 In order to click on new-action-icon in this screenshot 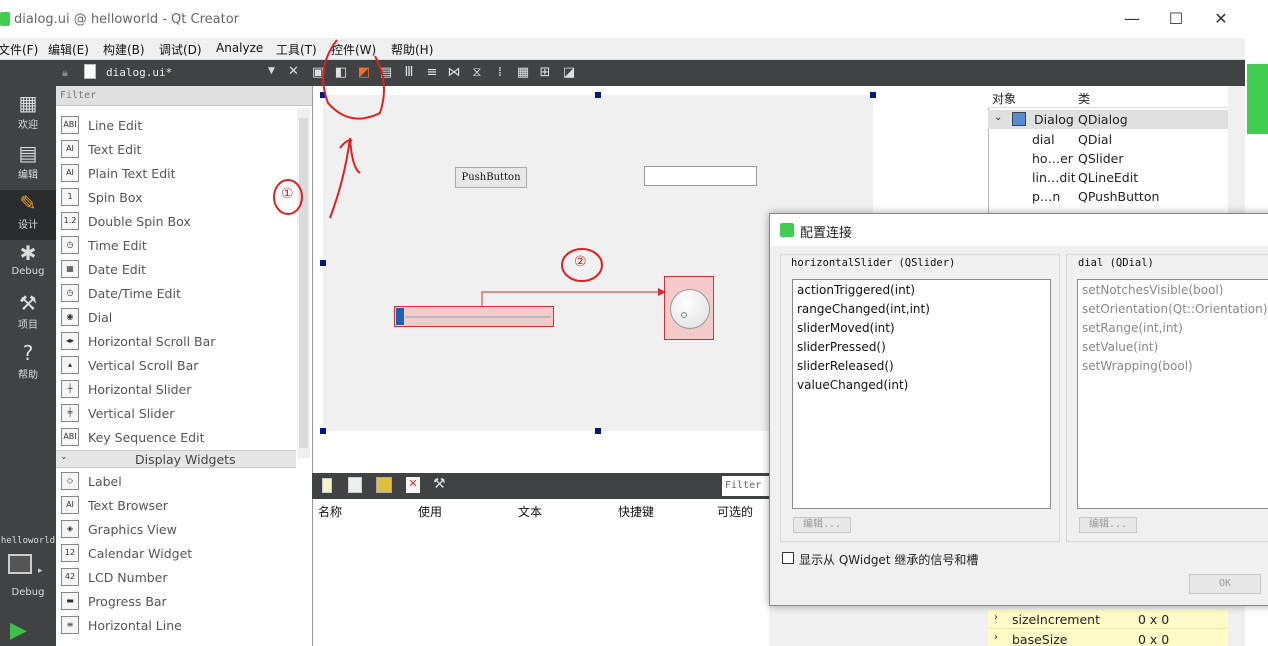, I will do `click(327, 485)`.